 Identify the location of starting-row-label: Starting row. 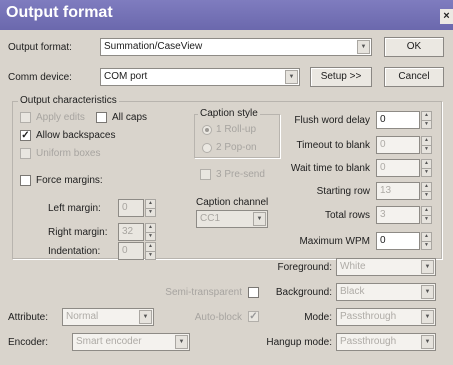
(343, 191).